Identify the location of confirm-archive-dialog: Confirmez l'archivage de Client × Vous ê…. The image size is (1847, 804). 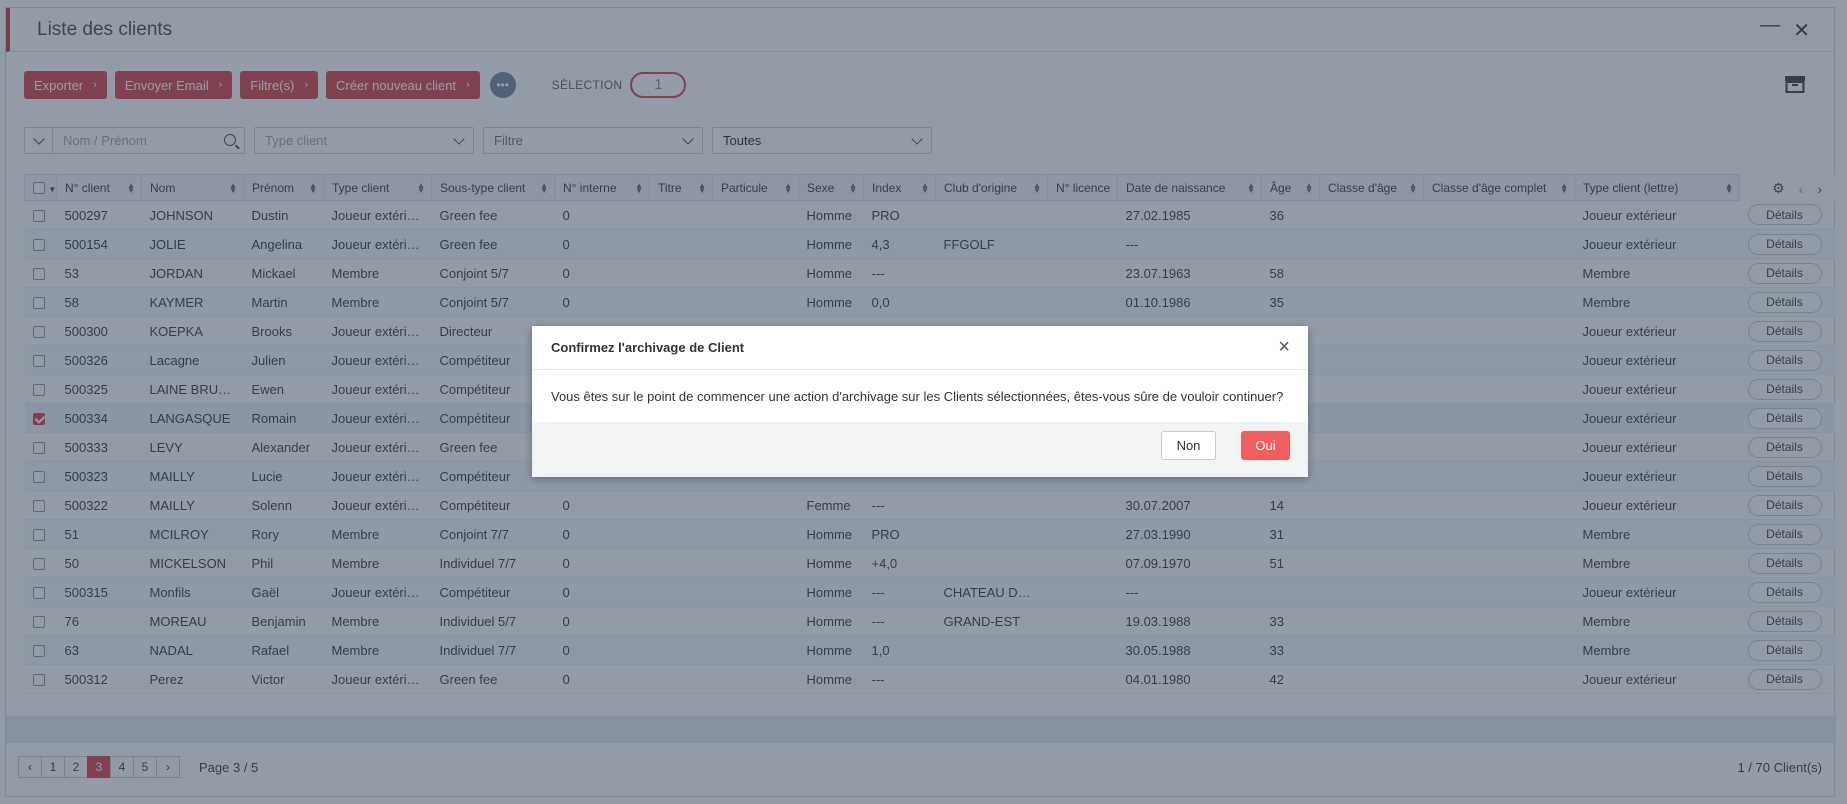
(920, 401).